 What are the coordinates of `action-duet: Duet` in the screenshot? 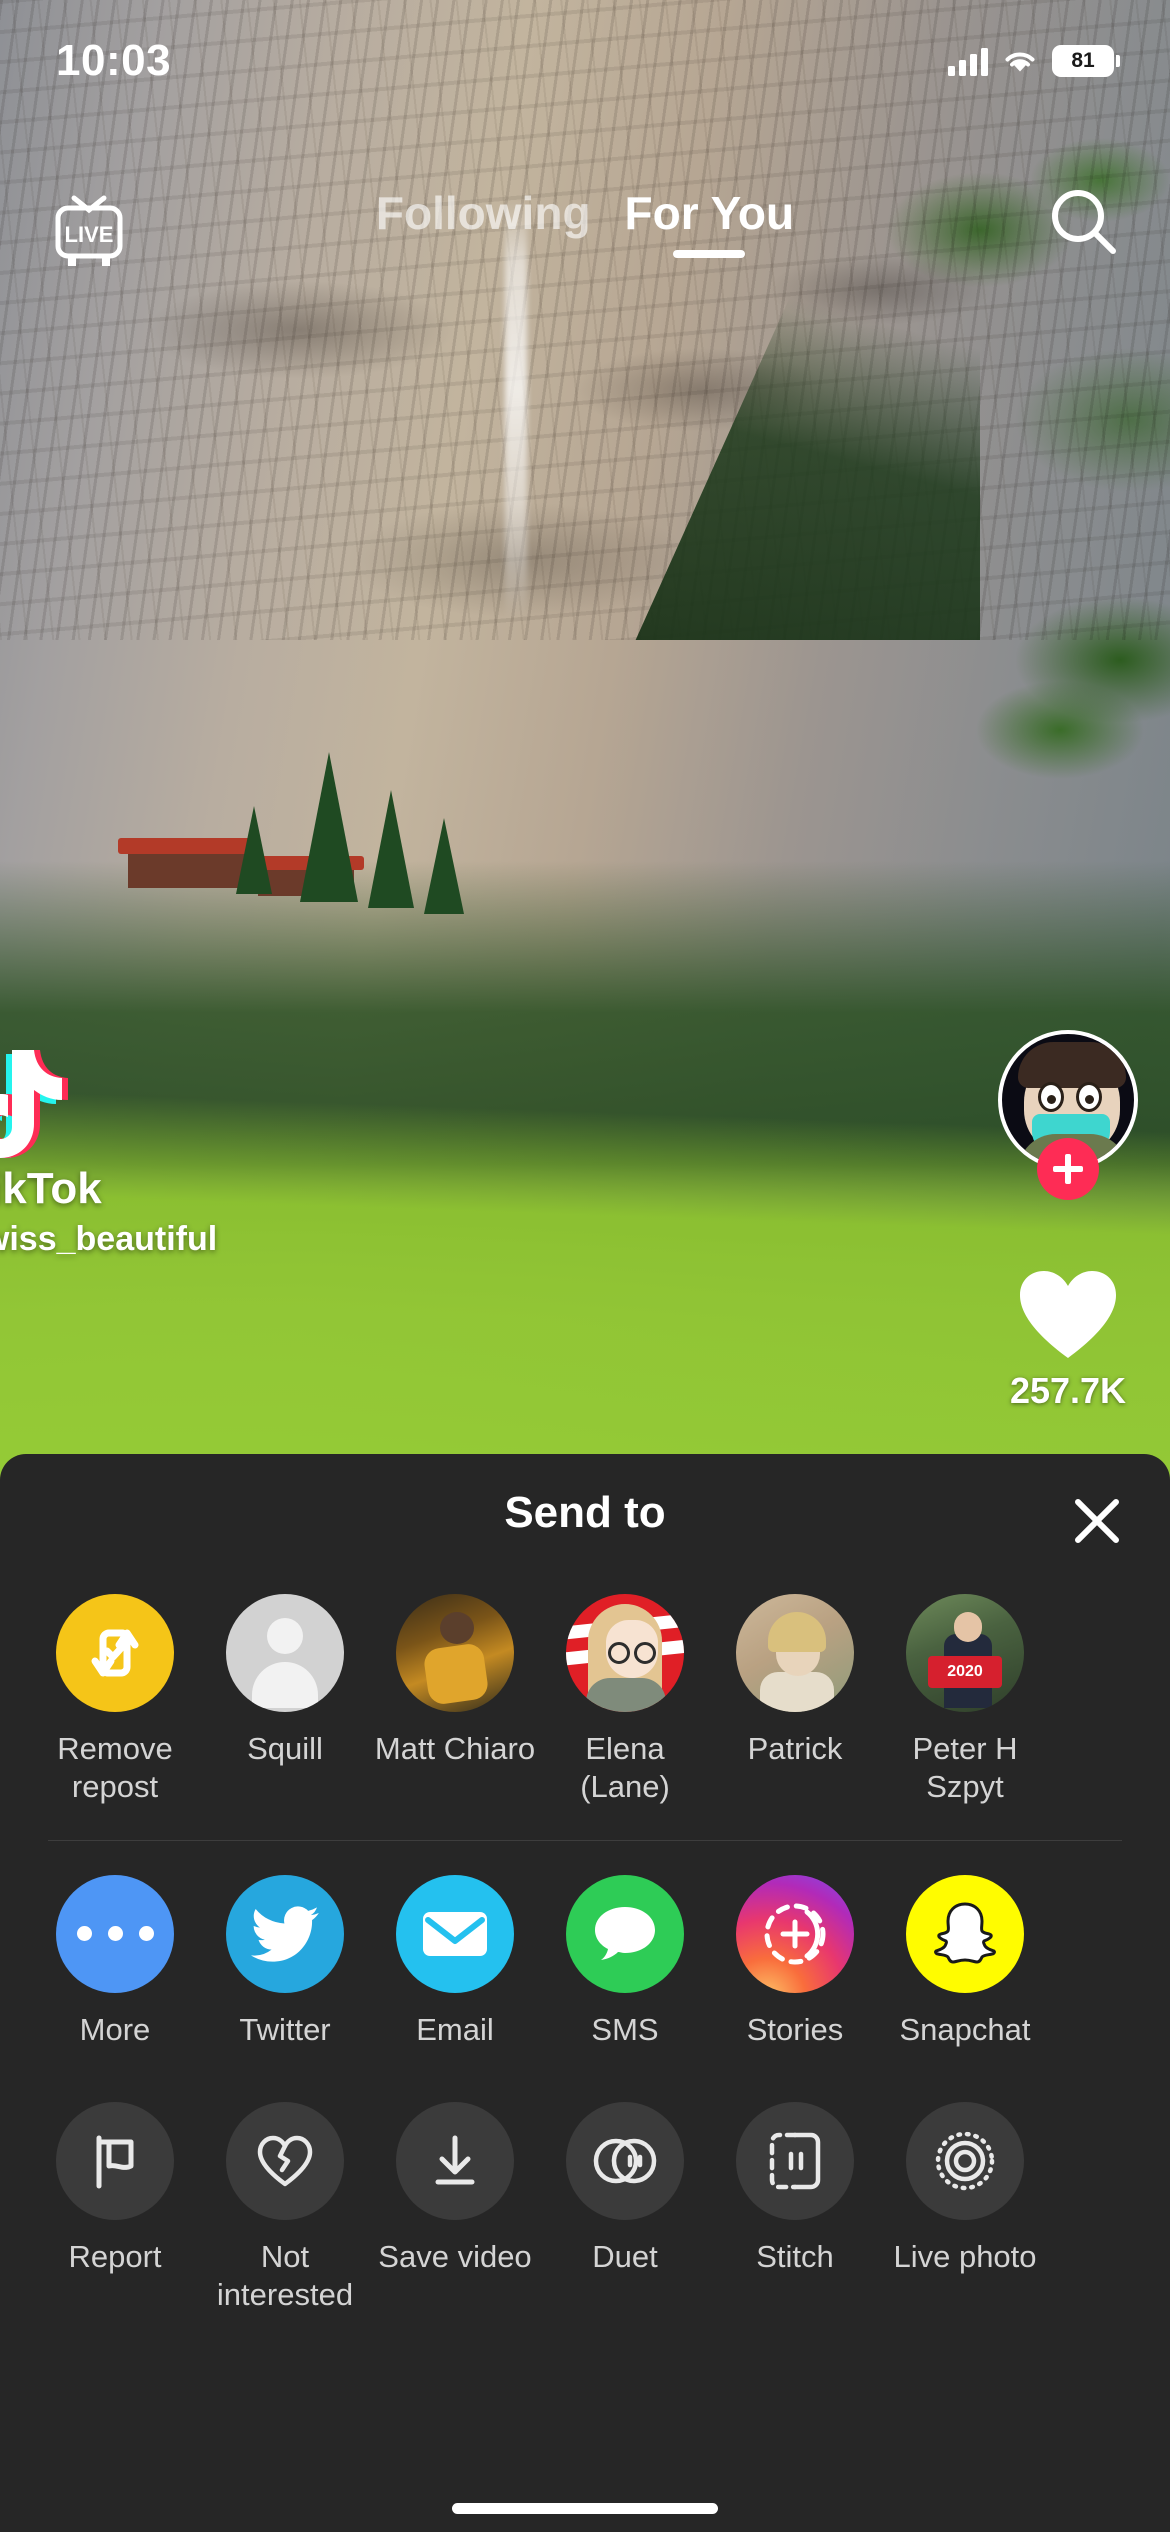 It's located at (625, 2189).